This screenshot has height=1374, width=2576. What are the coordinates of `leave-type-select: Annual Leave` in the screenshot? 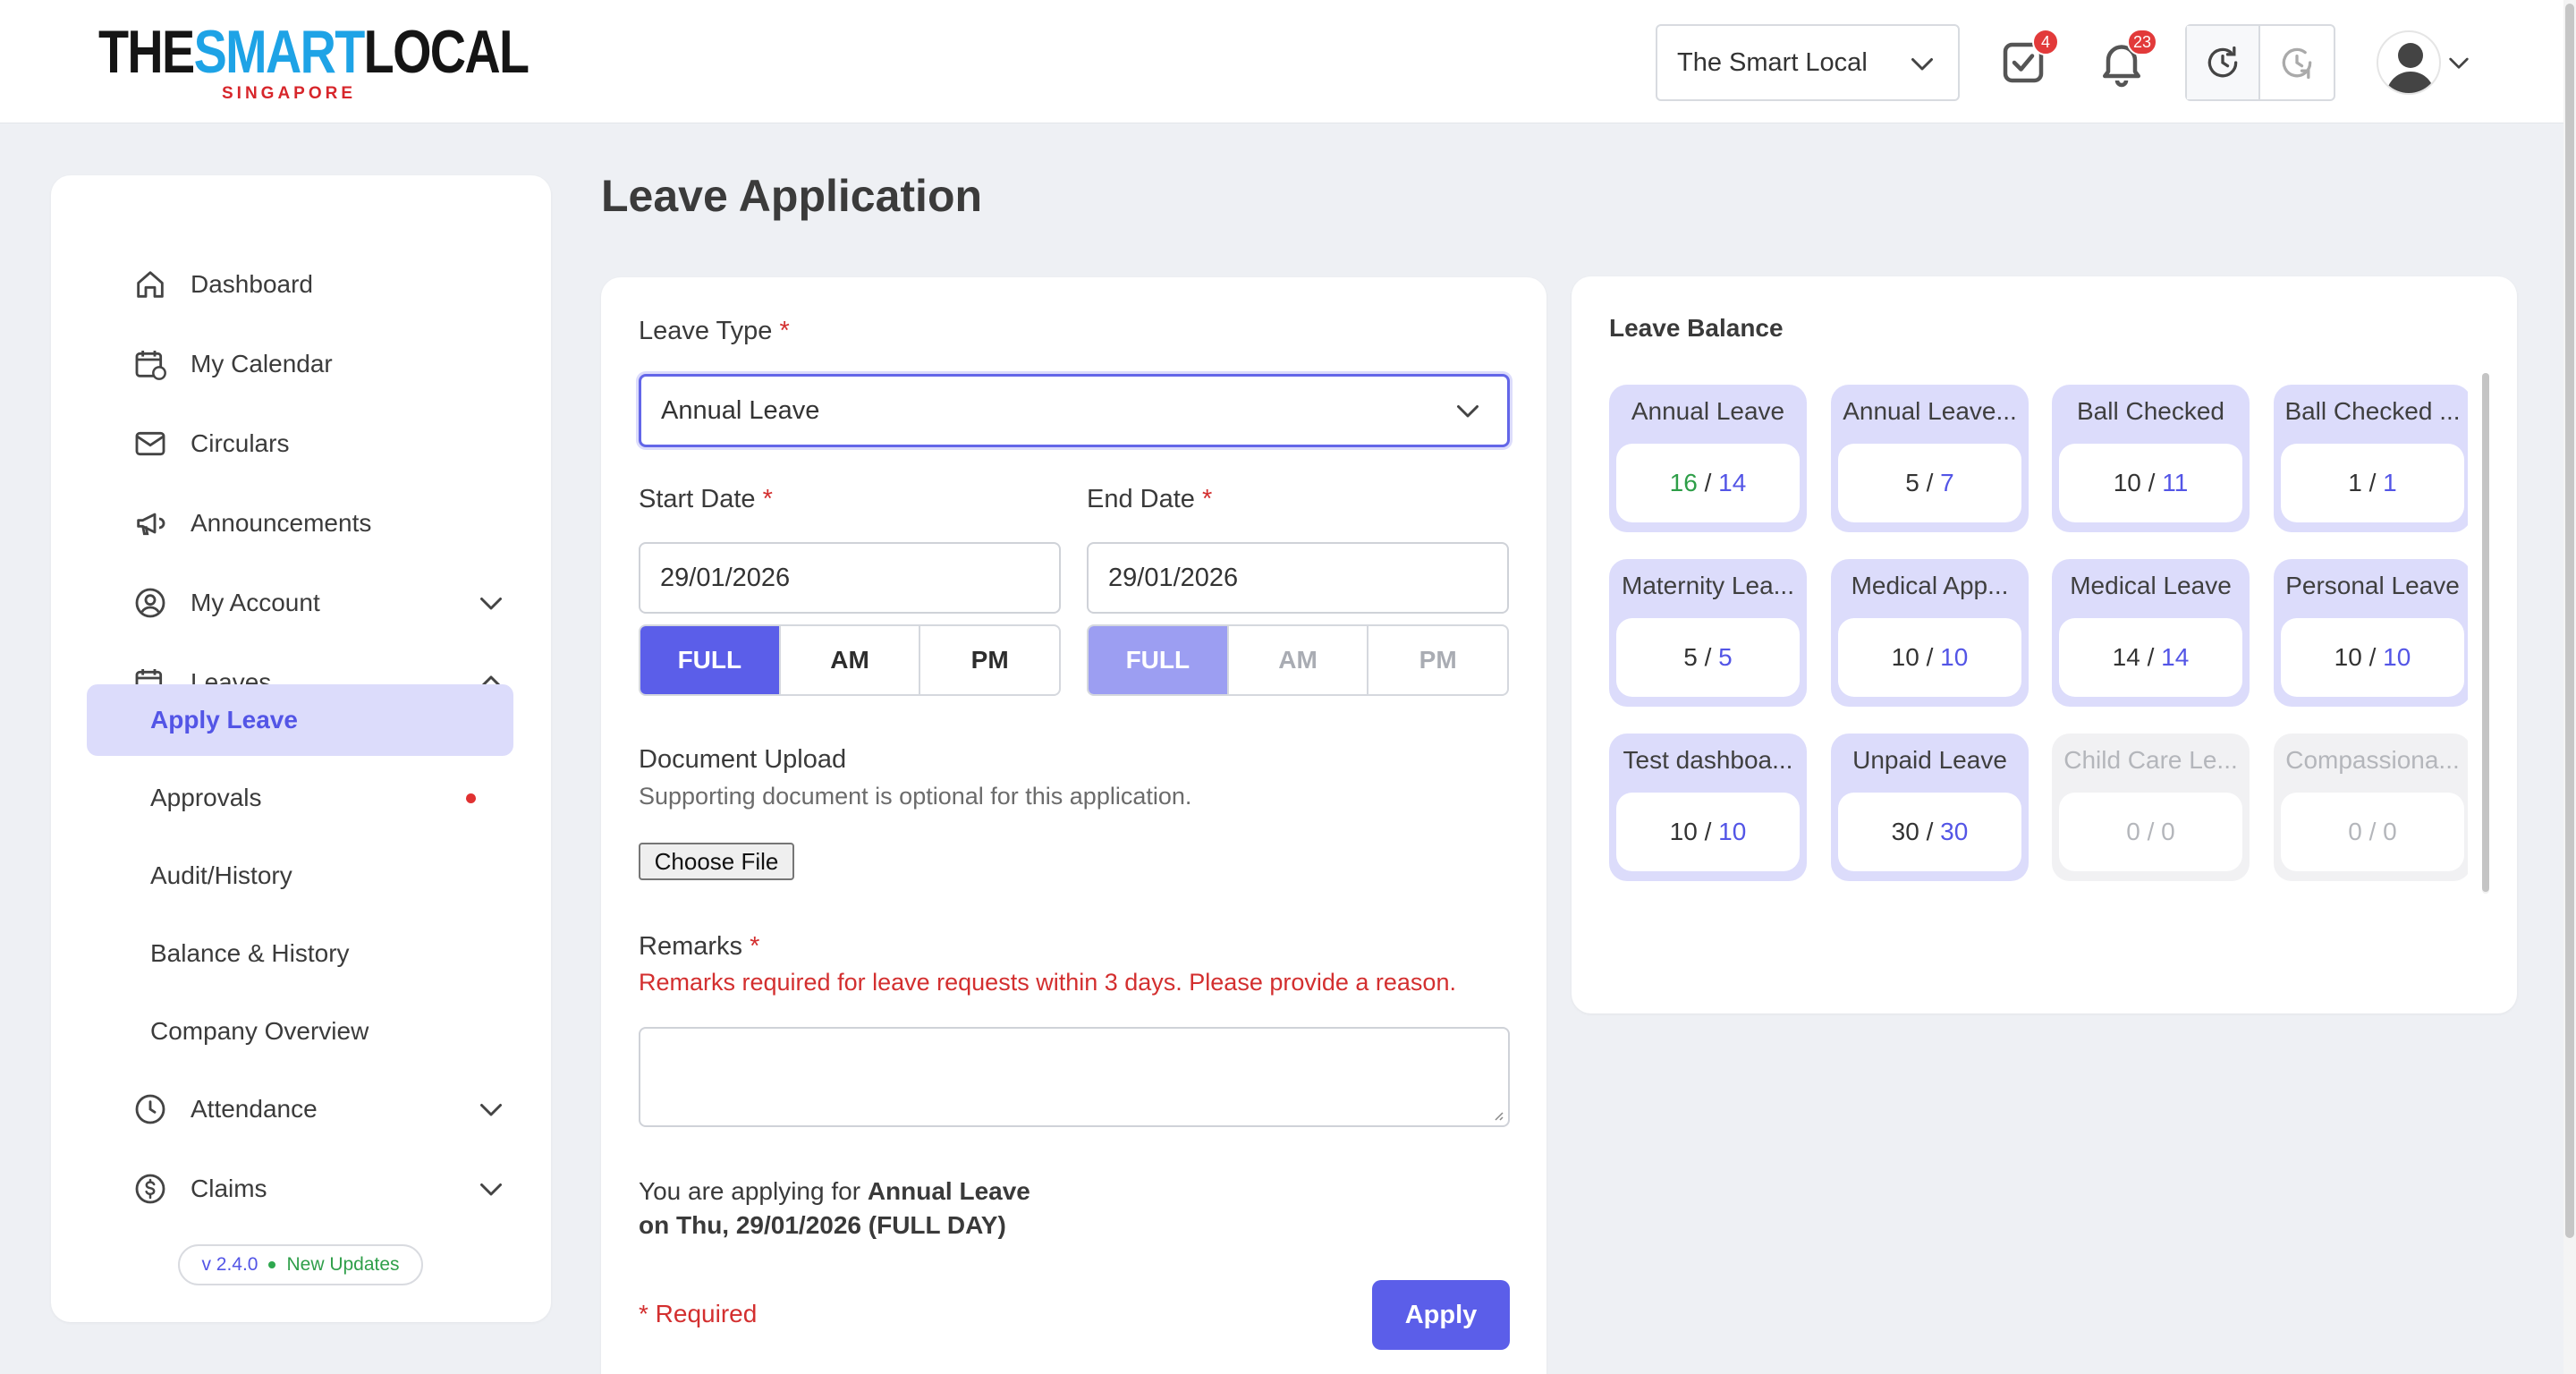 It's located at (1074, 410).